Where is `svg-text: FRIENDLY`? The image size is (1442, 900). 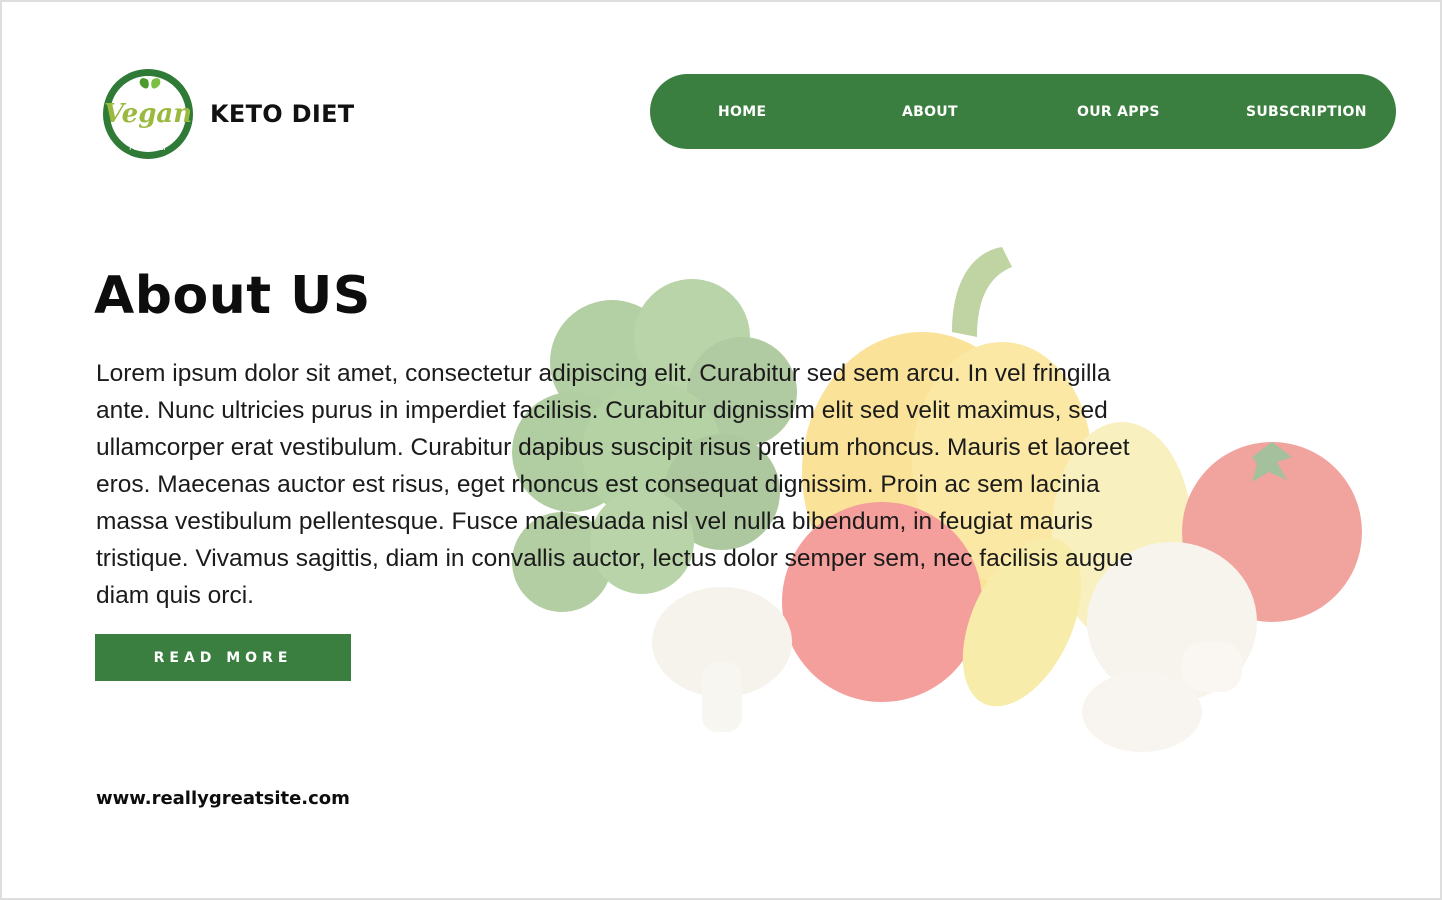 svg-text: FRIENDLY is located at coordinates (148, 147).